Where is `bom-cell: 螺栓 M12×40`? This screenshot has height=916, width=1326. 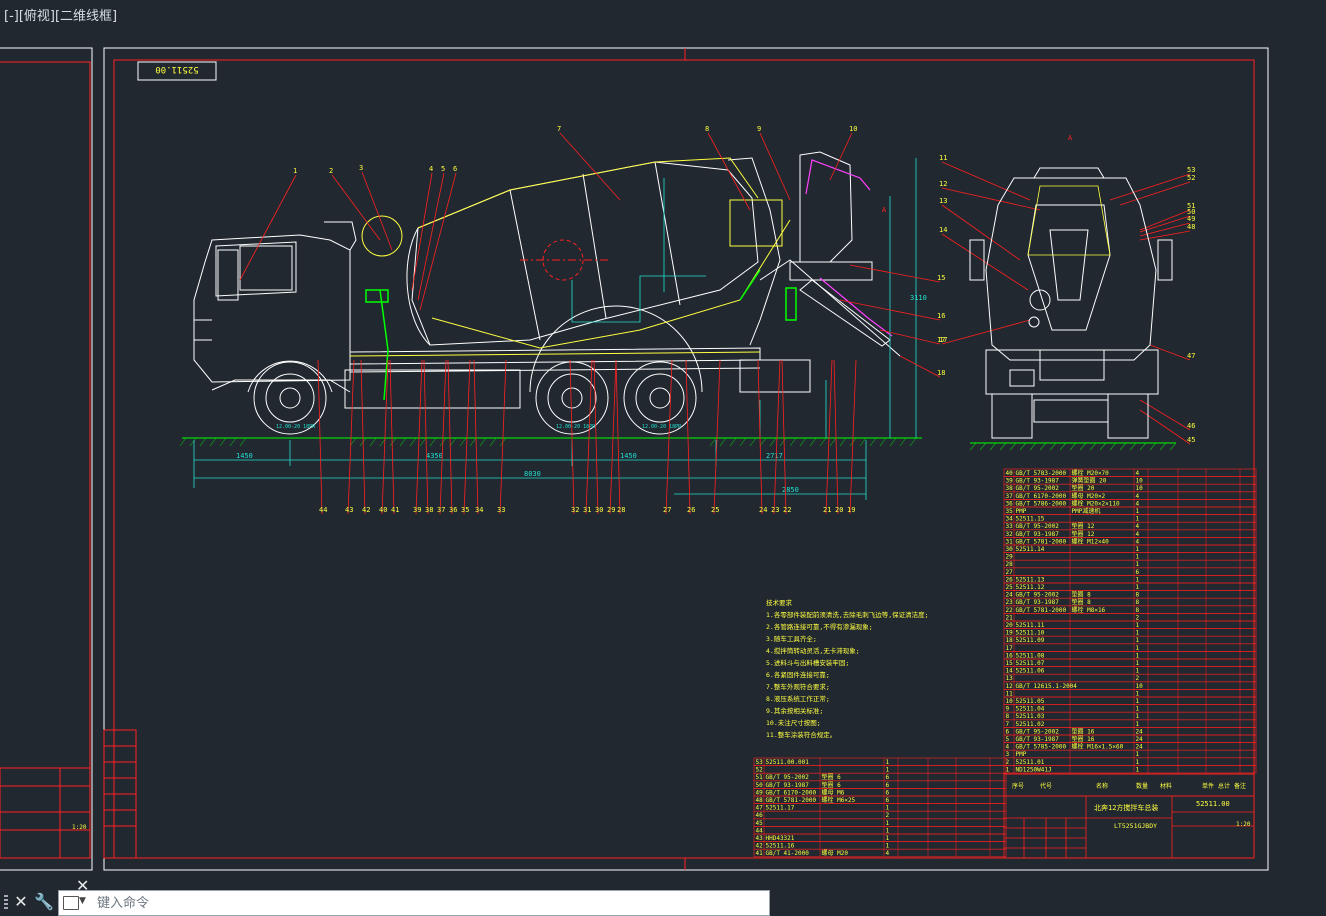 bom-cell: 螺栓 M12×40 is located at coordinates (1091, 541).